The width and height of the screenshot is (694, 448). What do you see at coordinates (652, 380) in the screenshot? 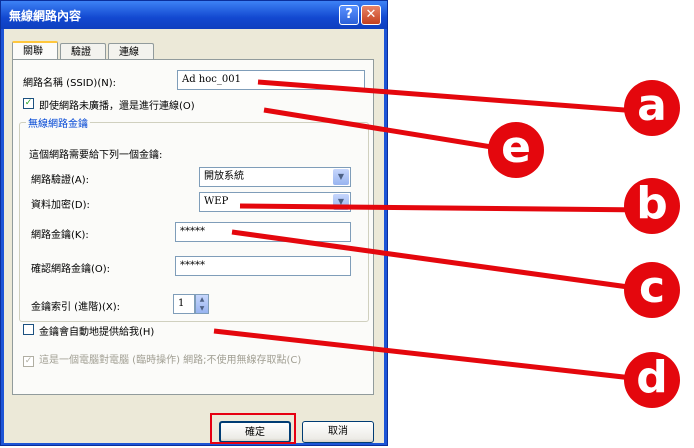
I see `callout-d: d` at bounding box center [652, 380].